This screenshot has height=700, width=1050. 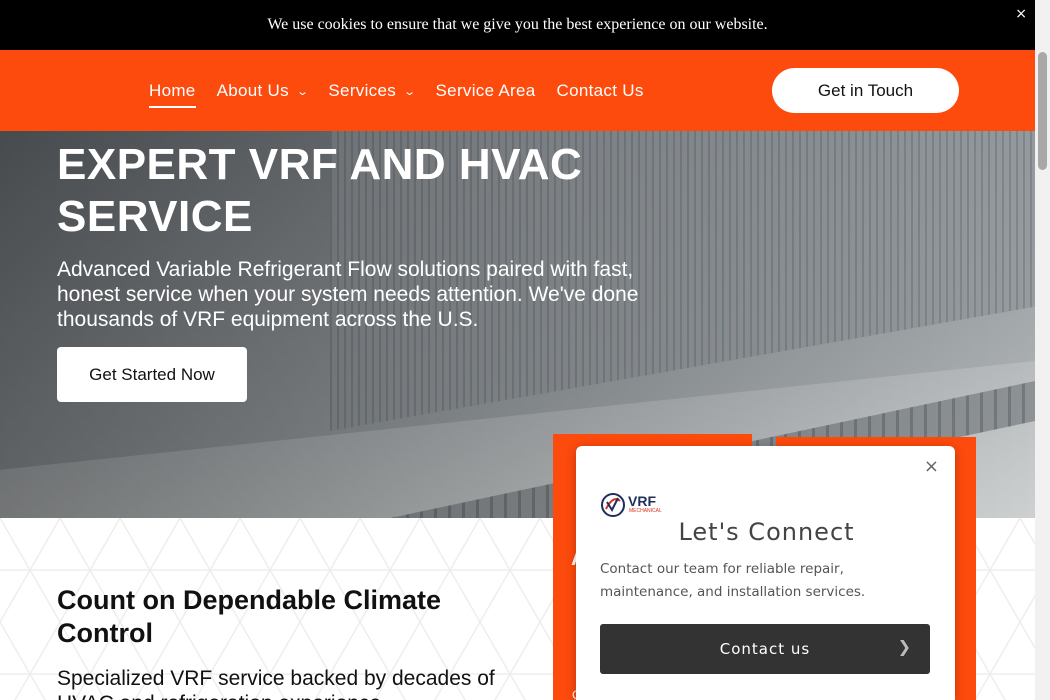 I want to click on nav-item-label: Contact Us, so click(x=600, y=90).